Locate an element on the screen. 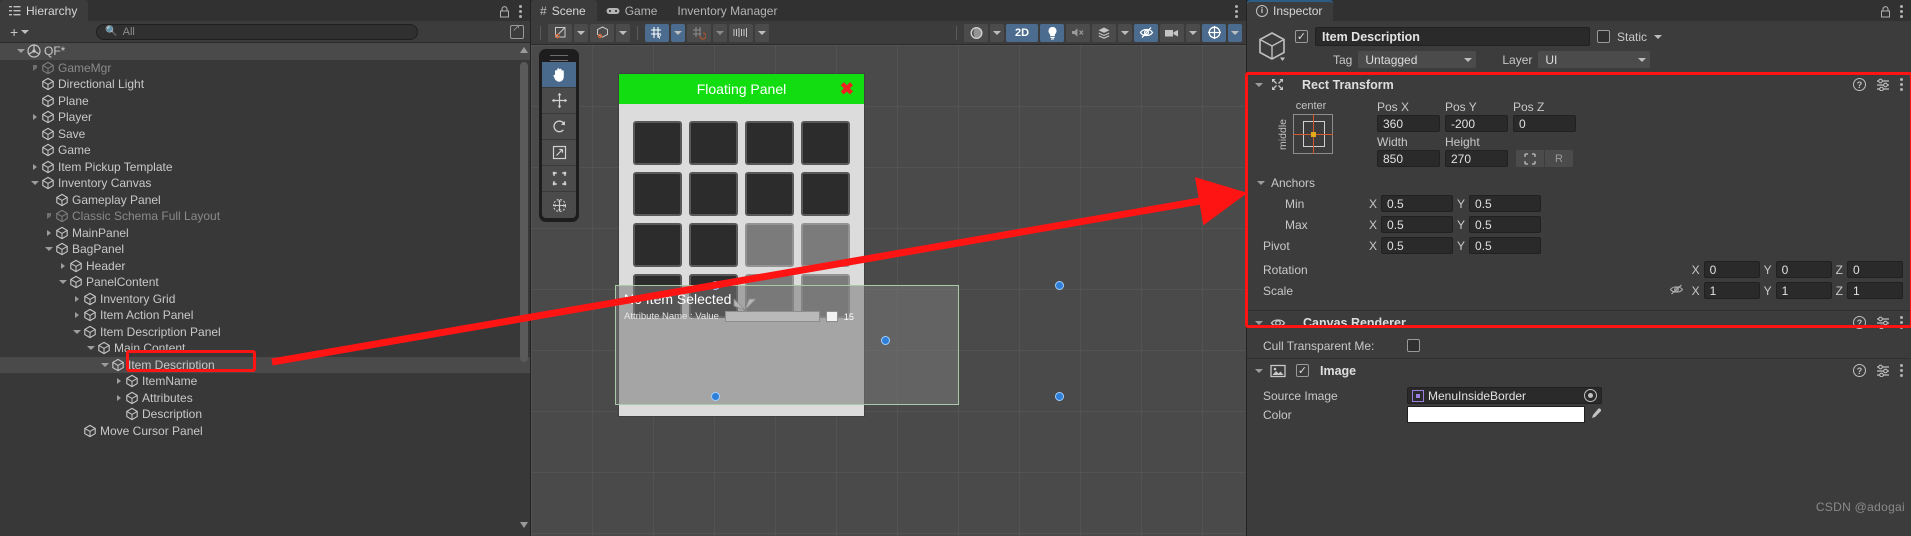 This screenshot has height=536, width=1911. gizmos-dropdown is located at coordinates (1235, 32).